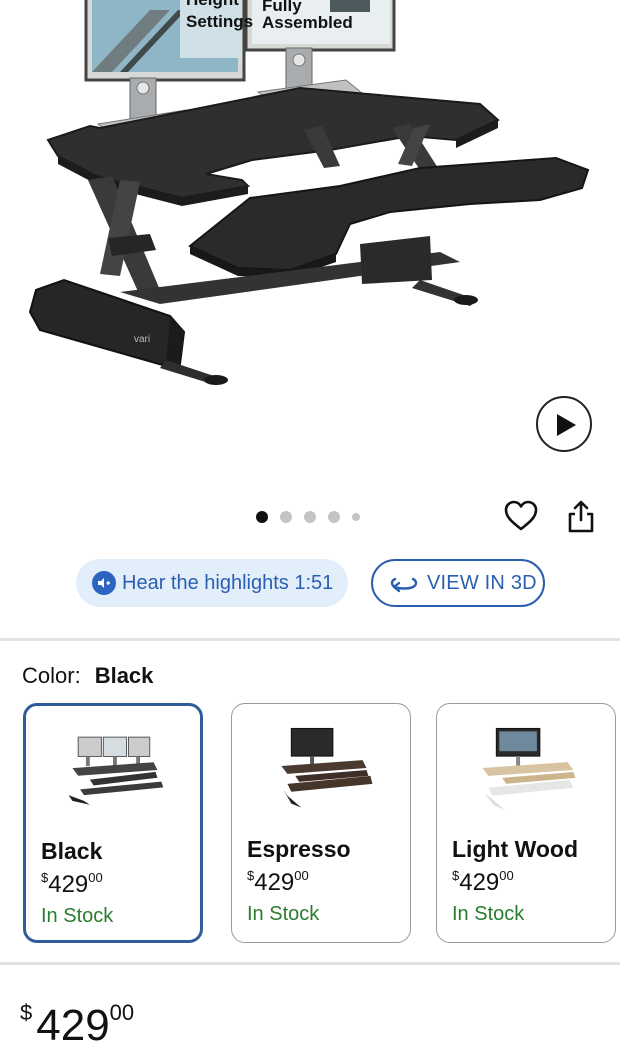  Describe the element at coordinates (142, 339) in the screenshot. I see `brand-logo: vari` at that location.